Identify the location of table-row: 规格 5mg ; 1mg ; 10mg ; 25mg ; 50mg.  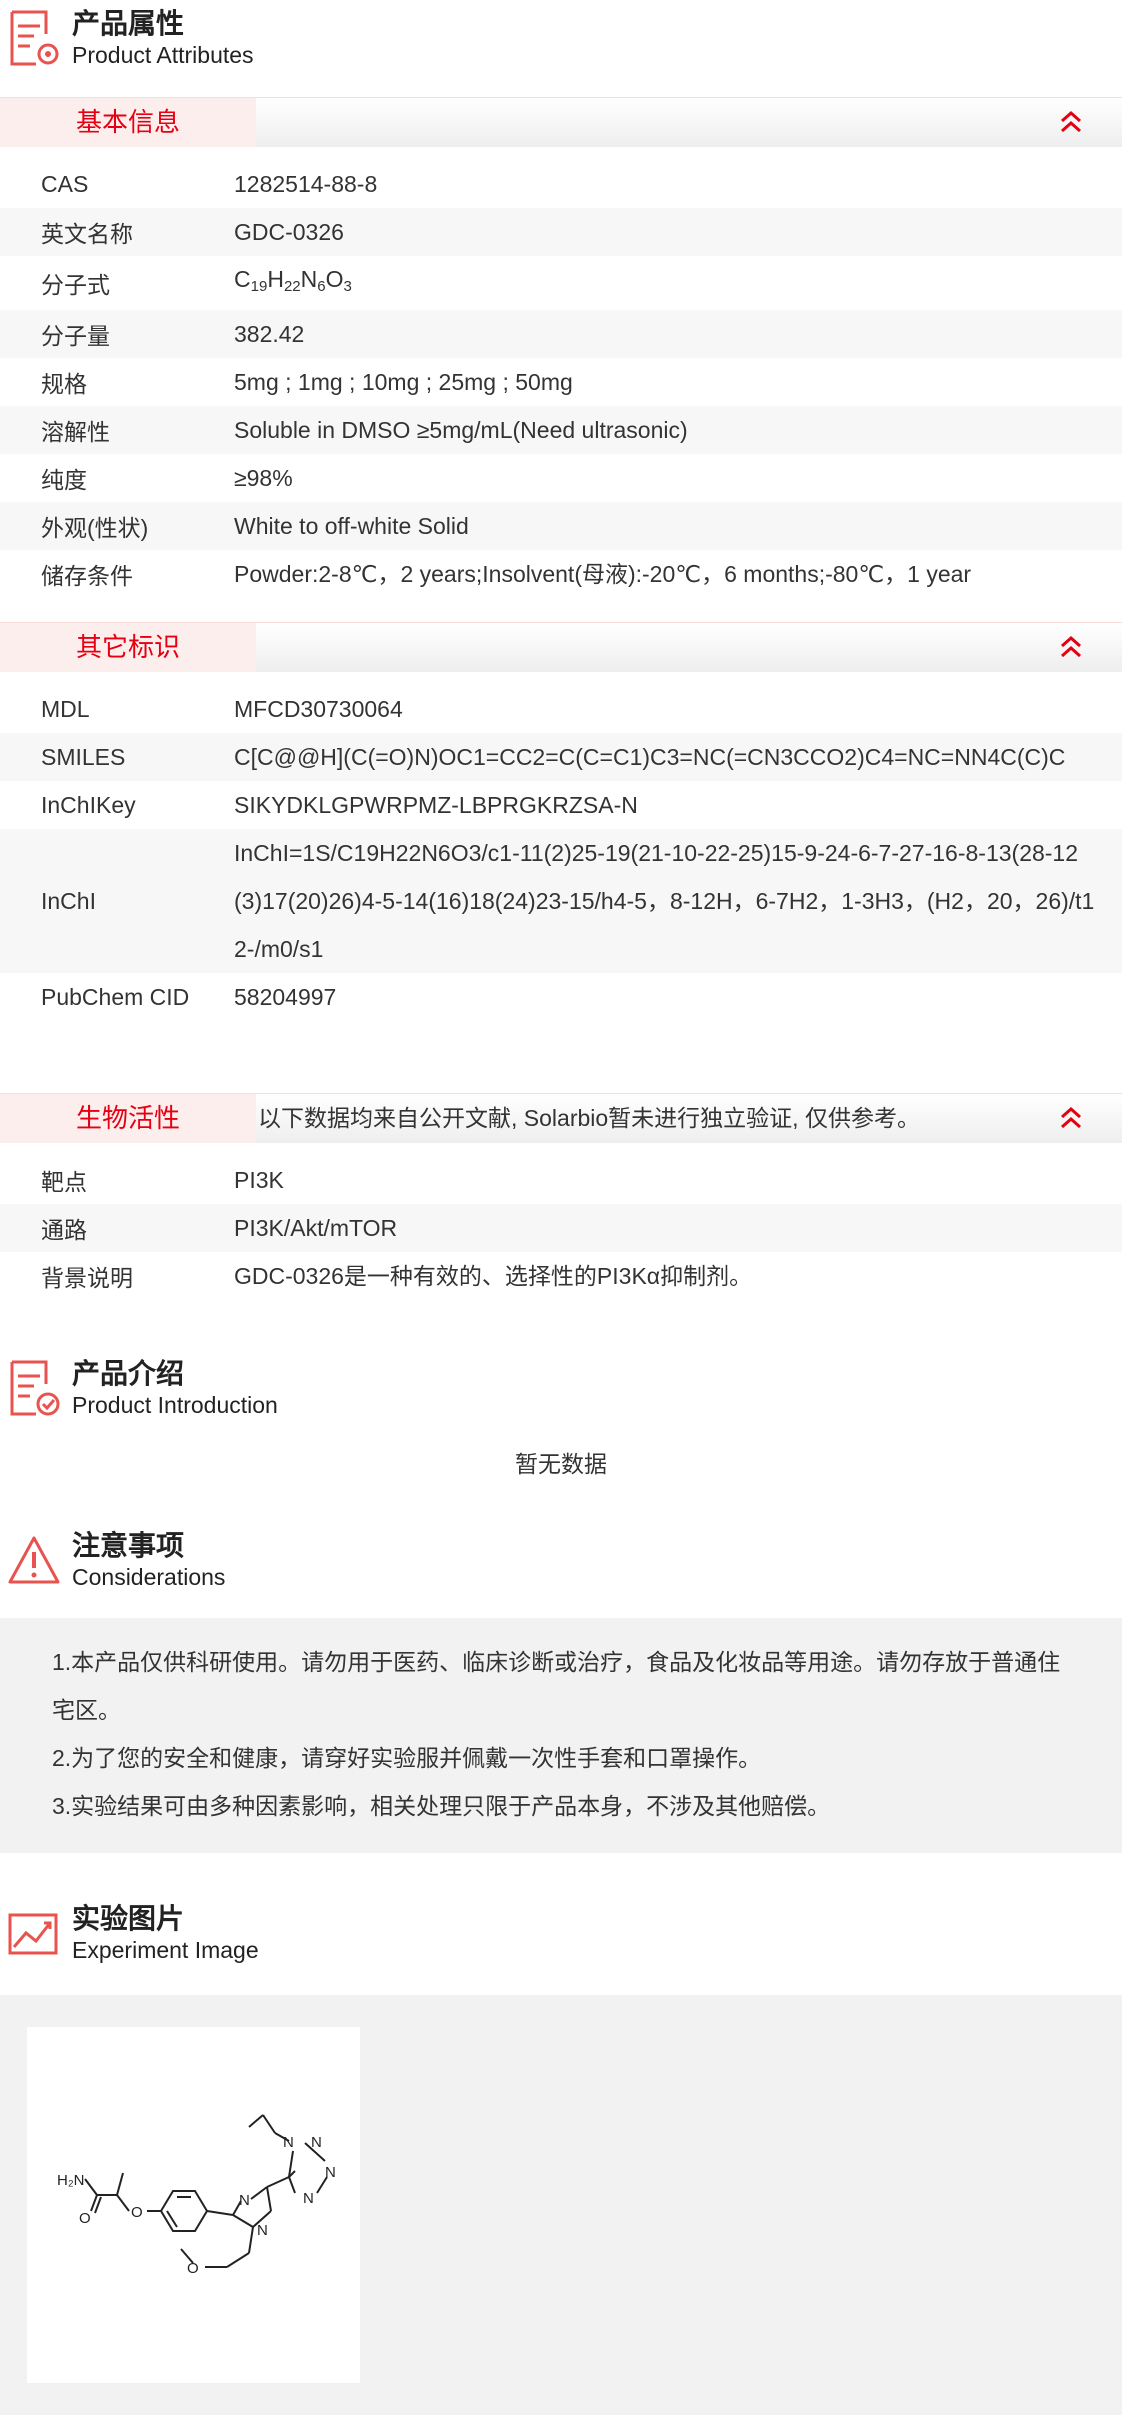
(561, 382).